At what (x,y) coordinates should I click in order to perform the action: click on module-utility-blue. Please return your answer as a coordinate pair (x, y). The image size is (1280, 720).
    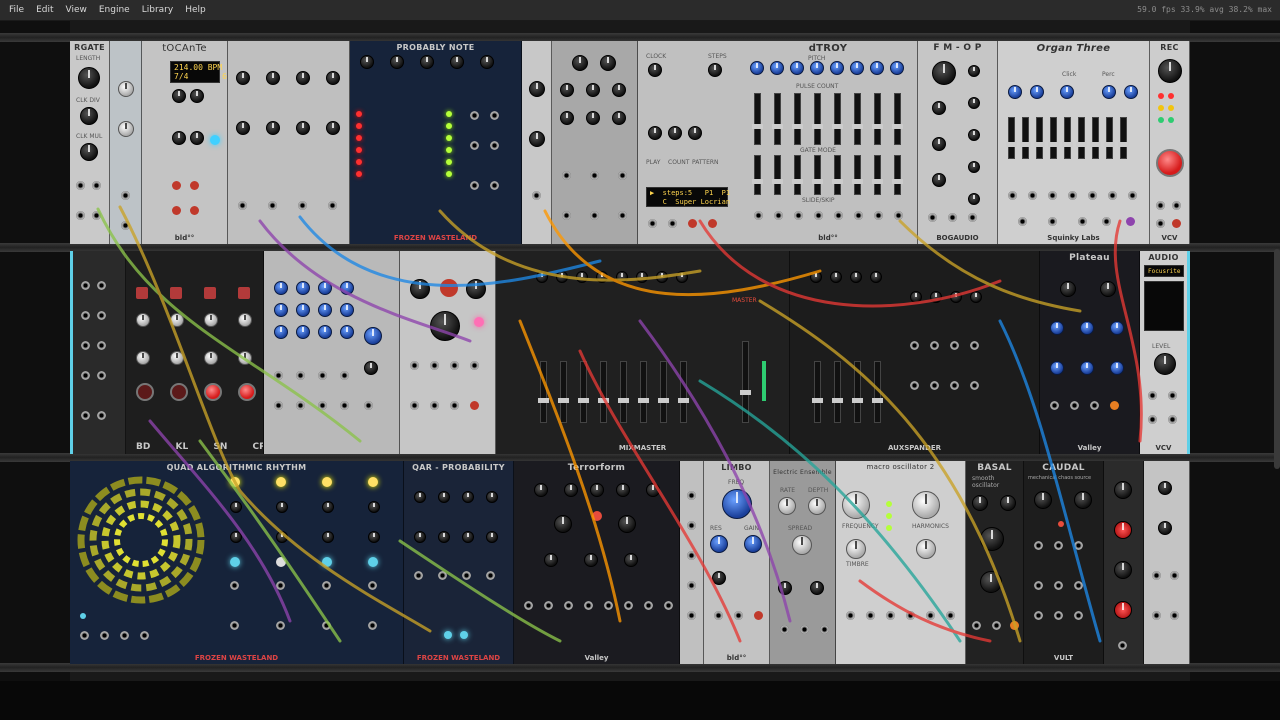
    Looking at the image, I should click on (126, 142).